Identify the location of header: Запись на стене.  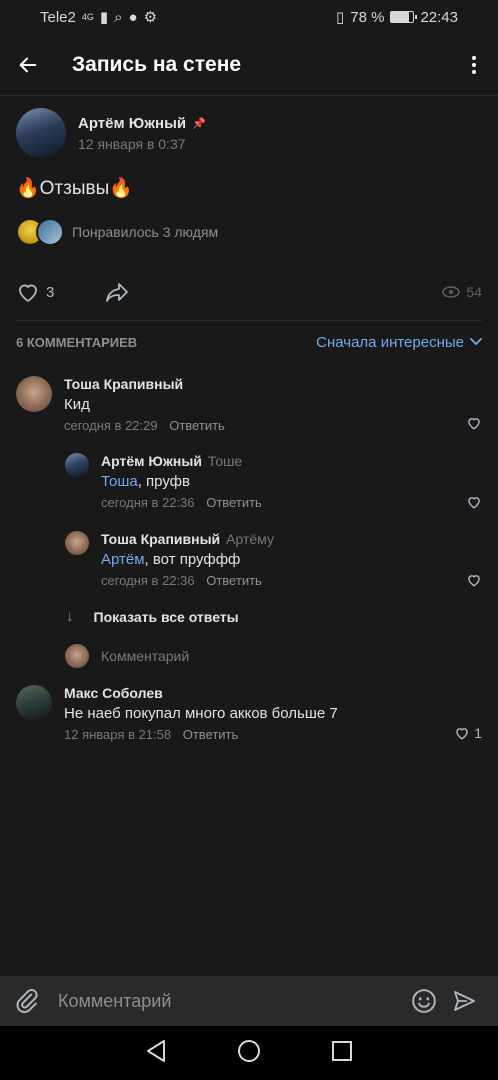
(249, 65).